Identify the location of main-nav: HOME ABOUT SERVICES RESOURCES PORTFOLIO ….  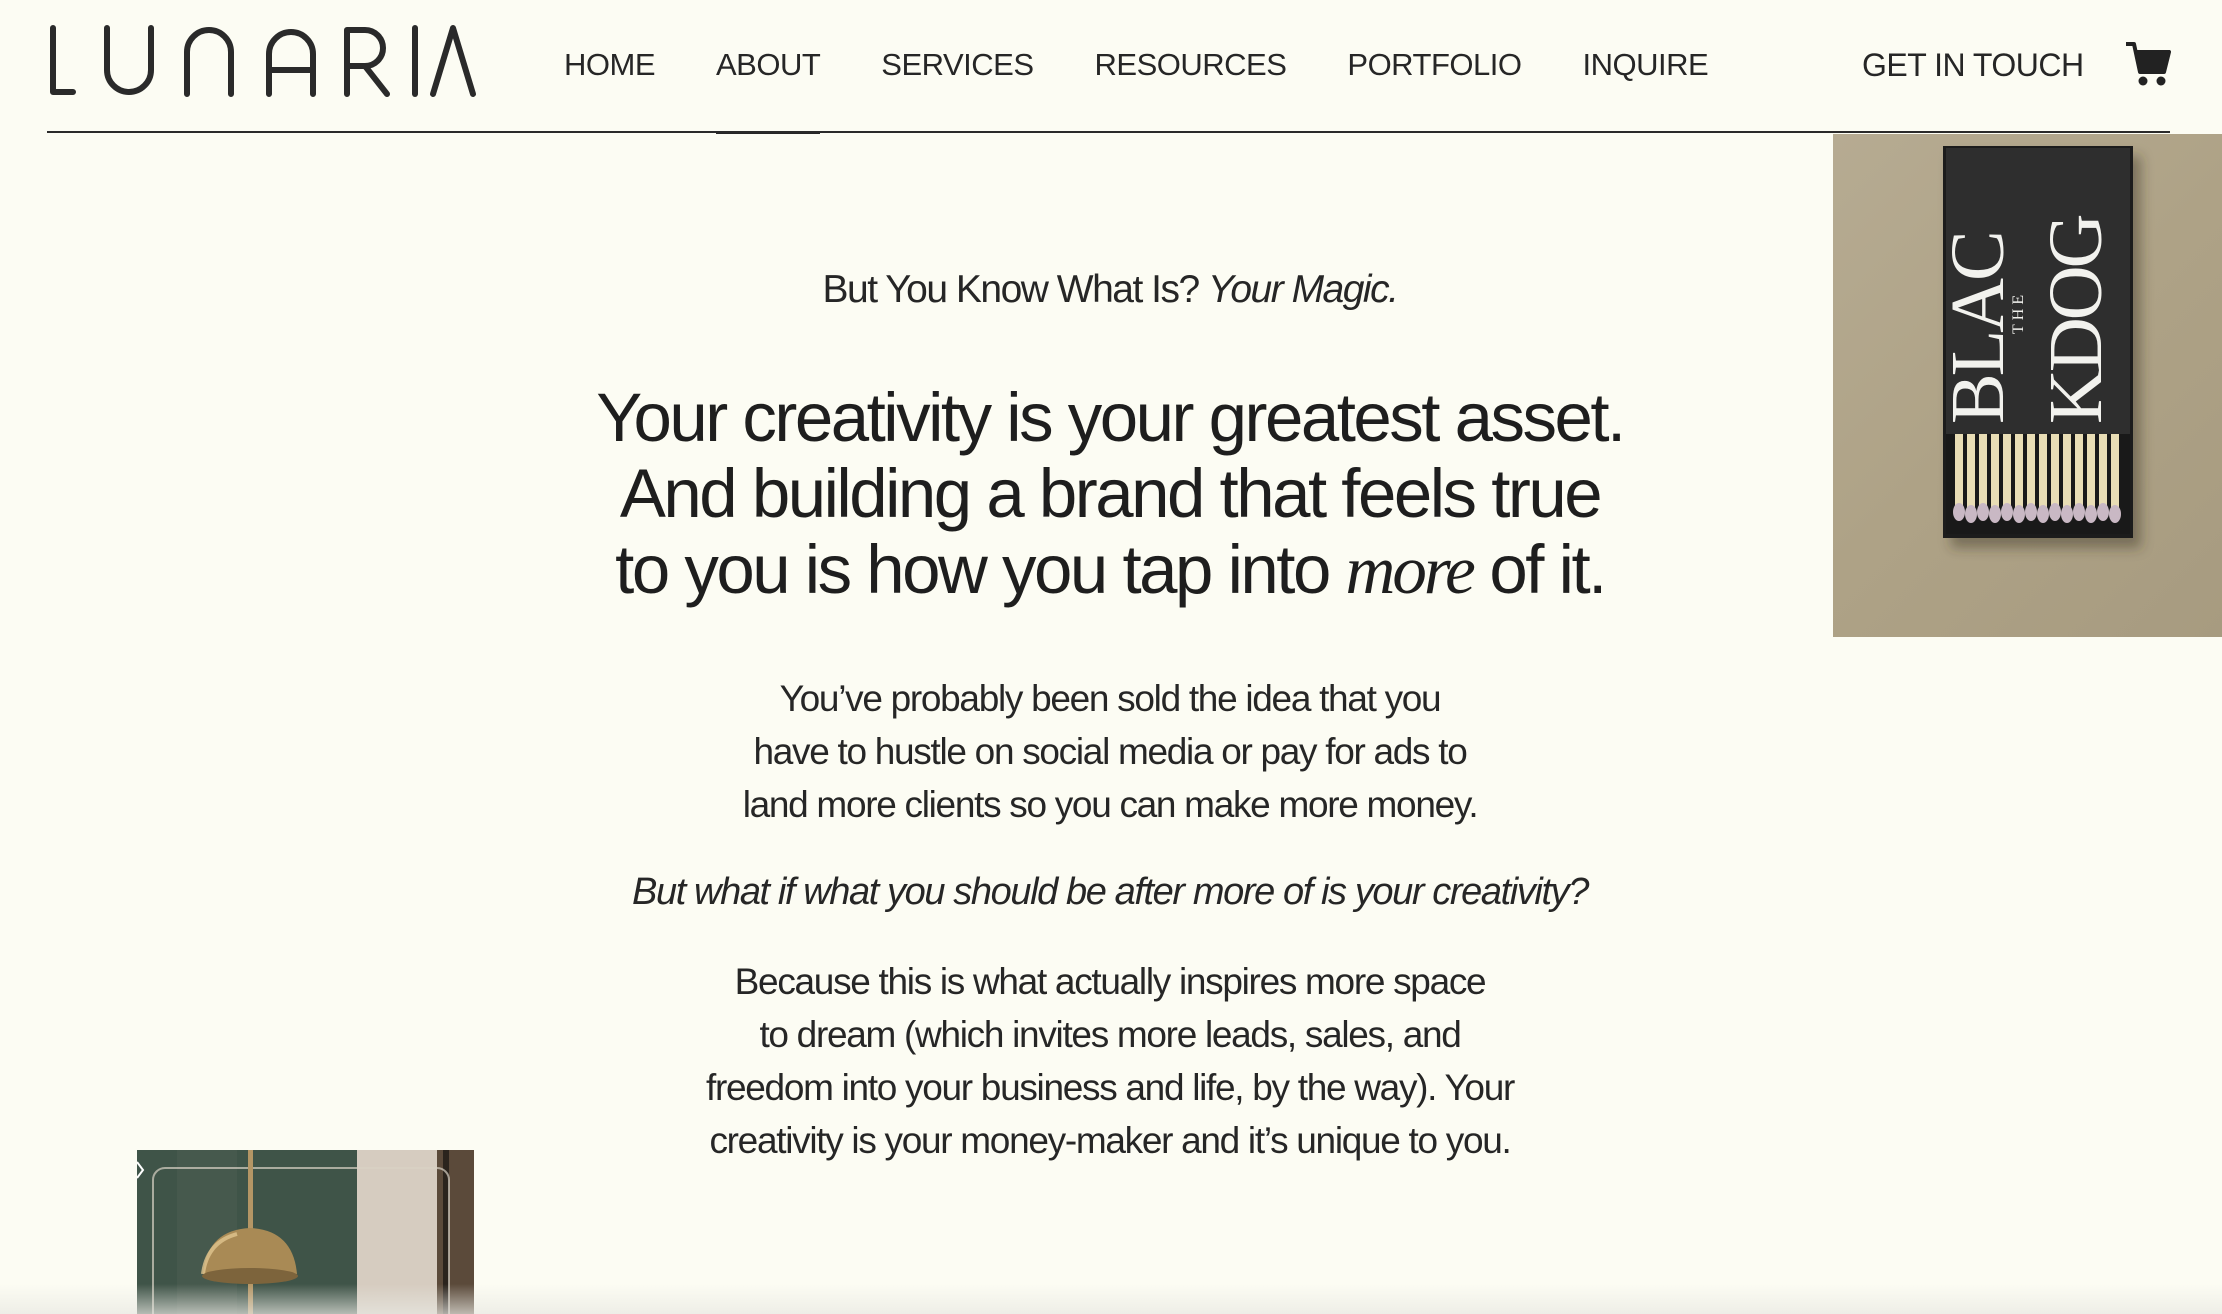
(1166, 87).